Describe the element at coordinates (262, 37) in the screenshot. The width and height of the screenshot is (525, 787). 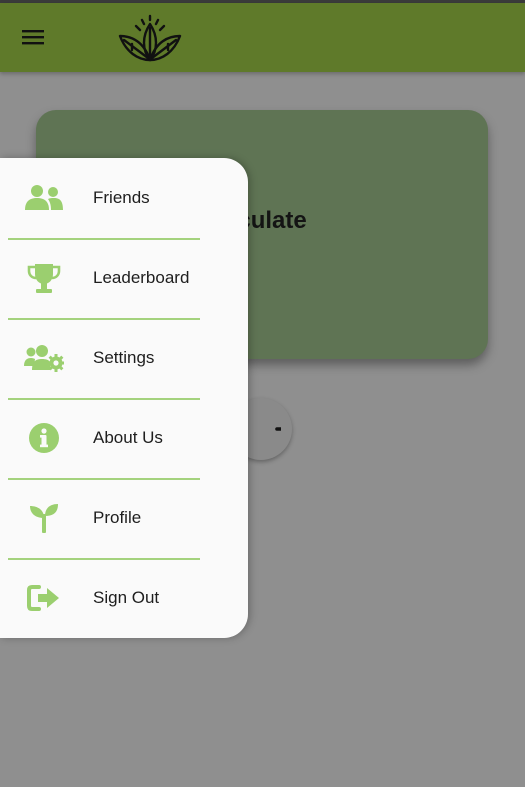
I see `app-bar` at that location.